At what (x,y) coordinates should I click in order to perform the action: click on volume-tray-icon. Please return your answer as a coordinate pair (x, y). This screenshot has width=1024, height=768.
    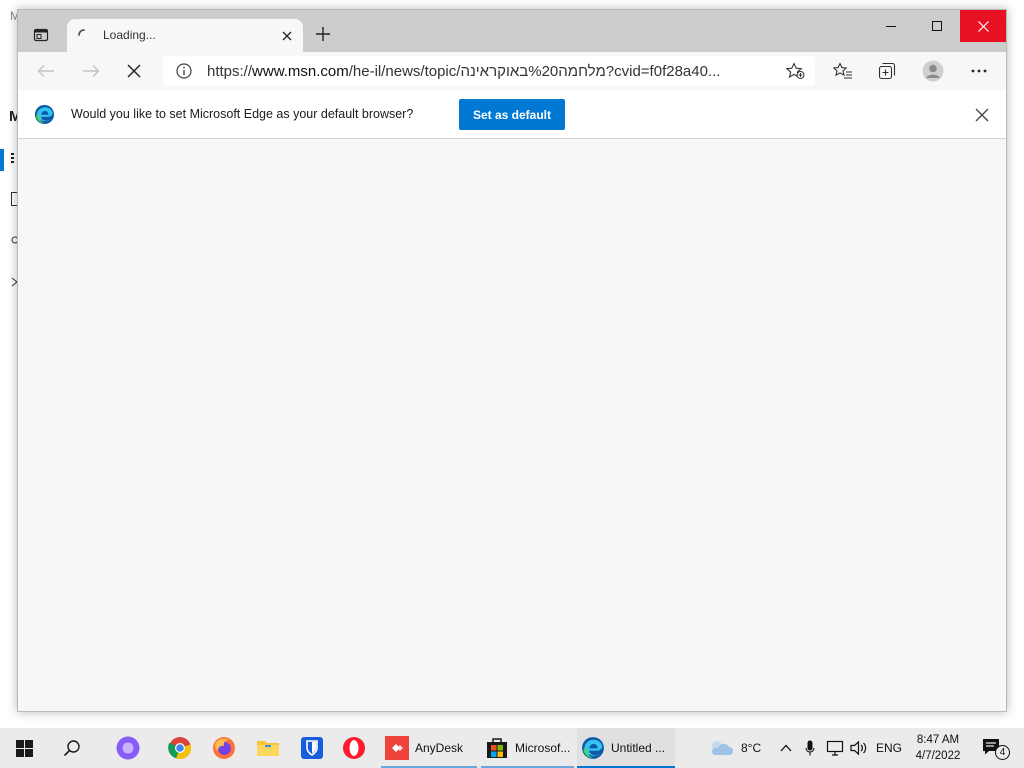
    Looking at the image, I should click on (859, 748).